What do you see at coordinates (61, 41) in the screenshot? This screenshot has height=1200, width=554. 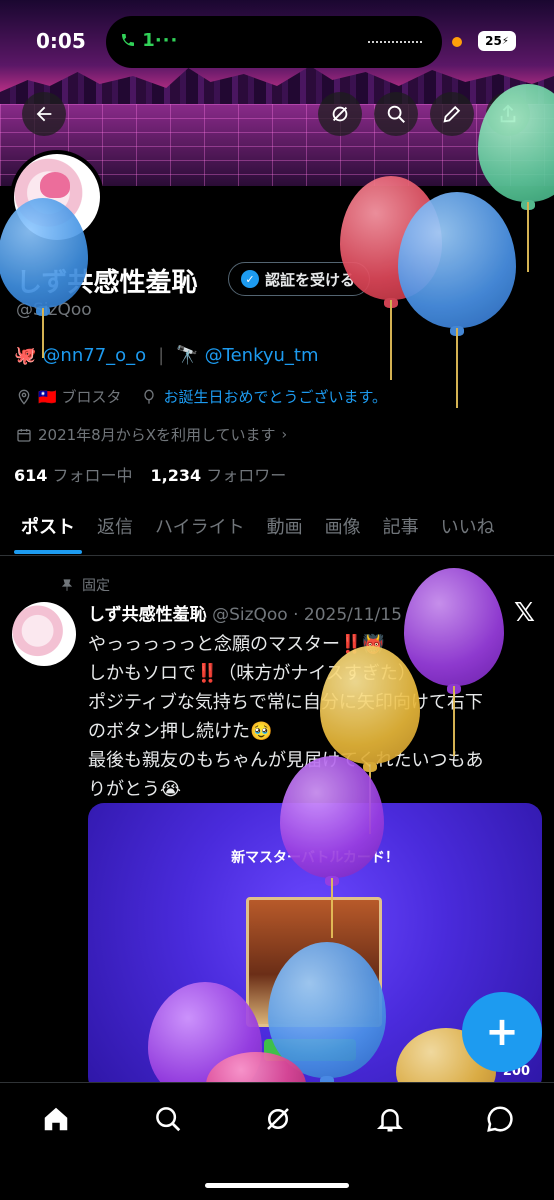 I see `status-time: 0:05` at bounding box center [61, 41].